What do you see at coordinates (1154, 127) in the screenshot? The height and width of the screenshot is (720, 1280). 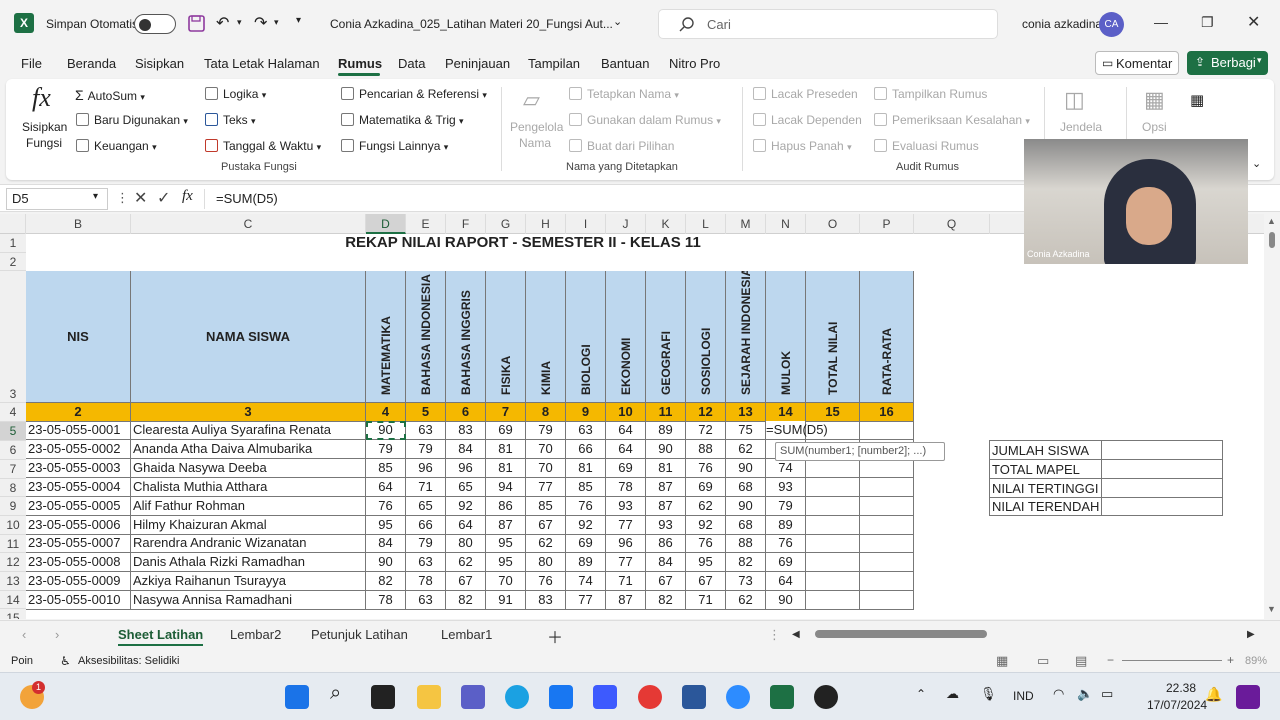 I see `calc-options-label: Opsi` at bounding box center [1154, 127].